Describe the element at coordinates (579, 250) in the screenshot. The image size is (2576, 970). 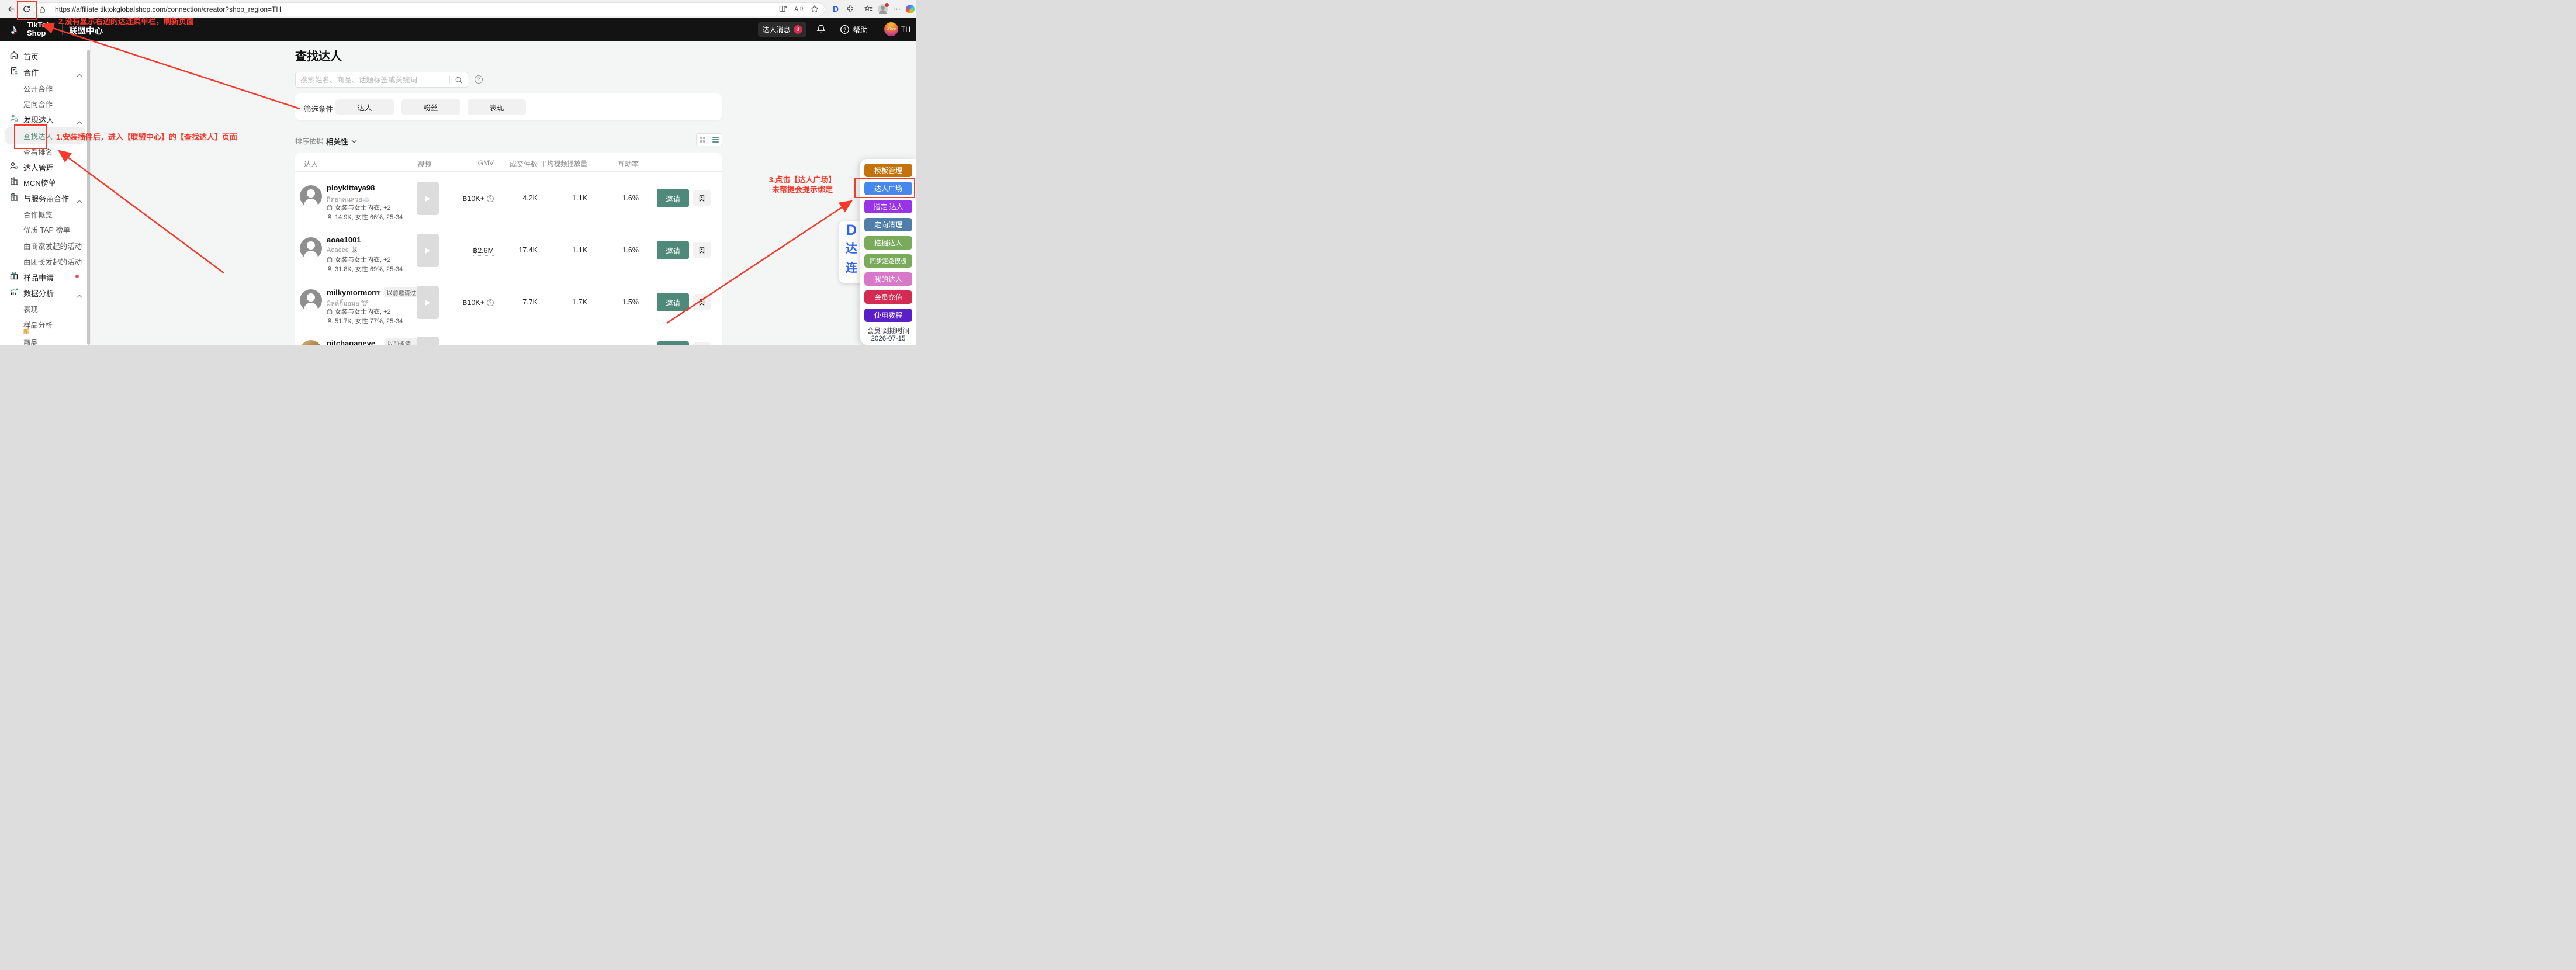
I see `avg-views-value: 1.1K` at that location.